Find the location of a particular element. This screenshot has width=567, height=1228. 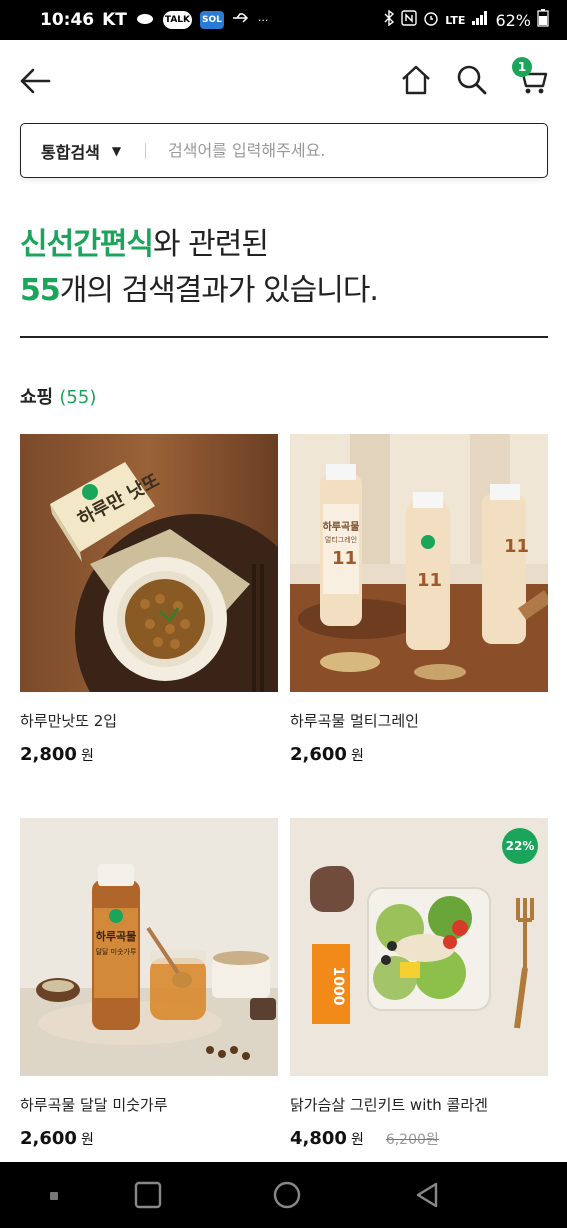

dot-icon is located at coordinates (54, 1196).